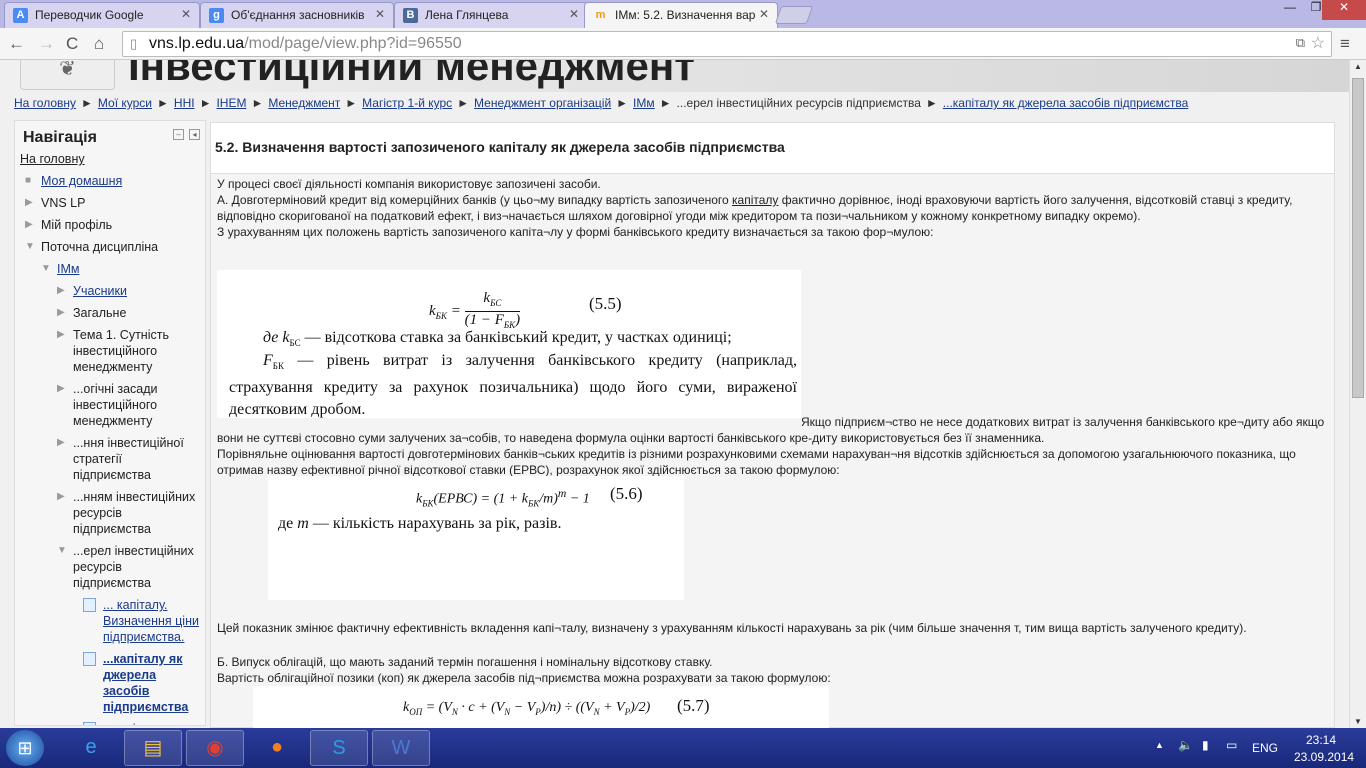  What do you see at coordinates (141, 723) in the screenshot?
I see `nav-item: ...капіталу як джерела засобів` at bounding box center [141, 723].